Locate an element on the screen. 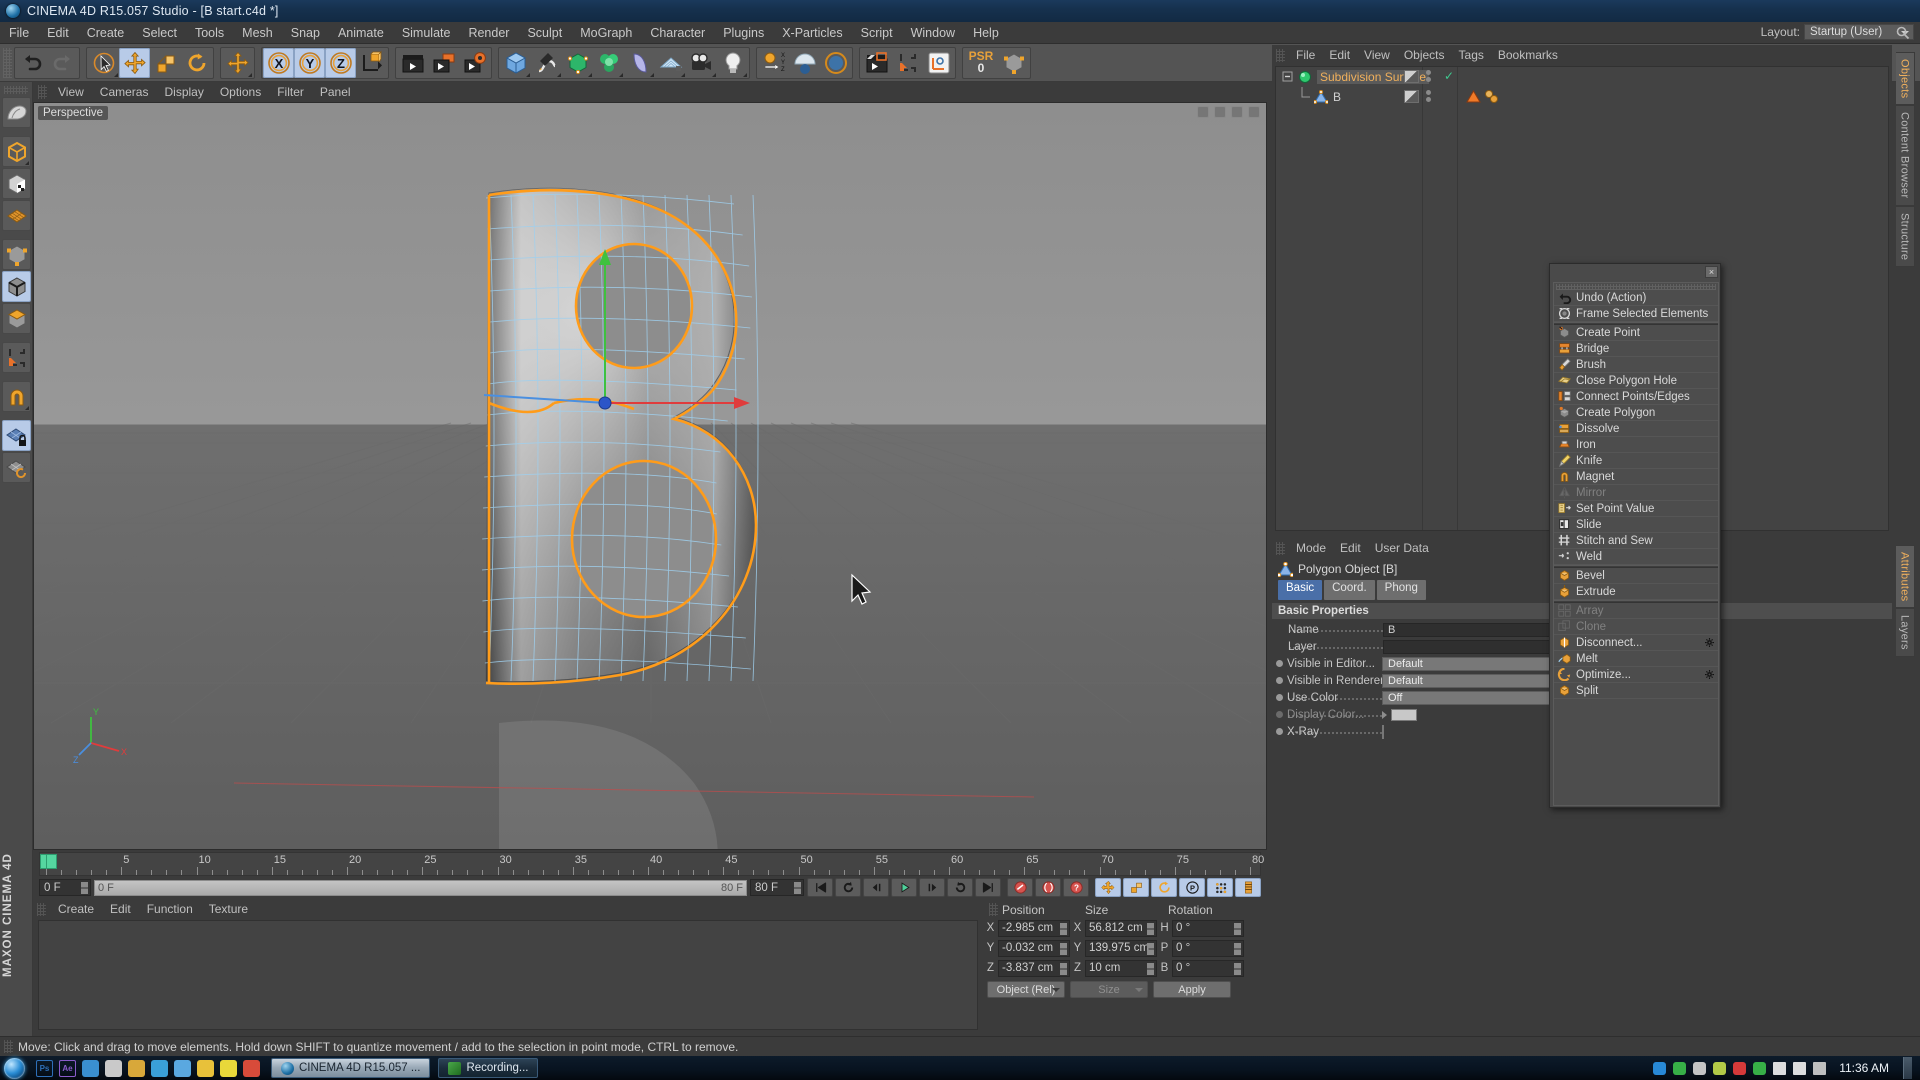  timeline-range-bar: 0 F 80 F is located at coordinates (420, 887).